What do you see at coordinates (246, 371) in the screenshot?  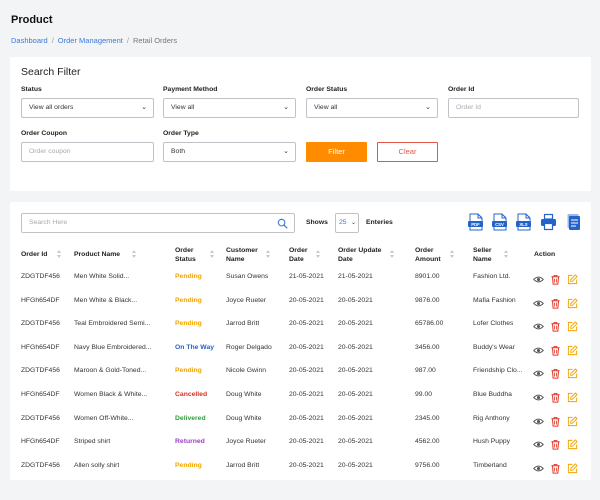 I see `cell-customer-name: Nicole Gwinn` at bounding box center [246, 371].